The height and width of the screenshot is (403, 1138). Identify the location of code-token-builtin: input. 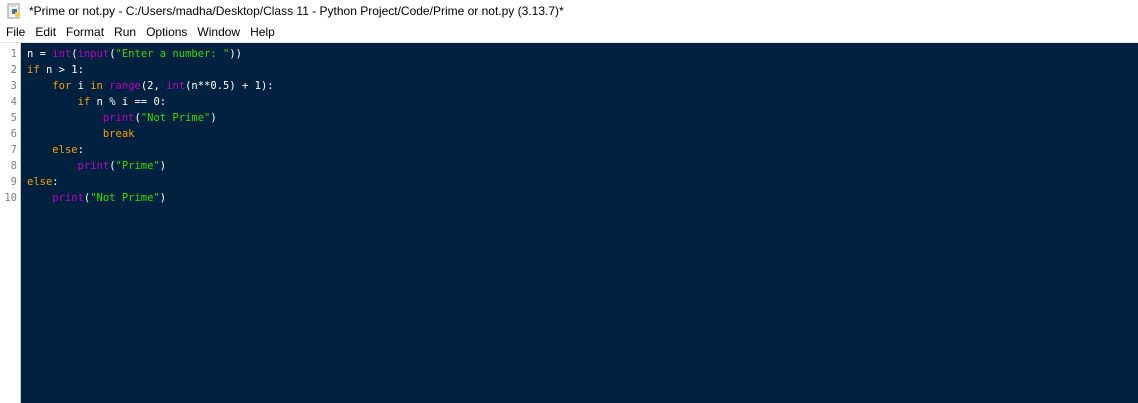
(93, 54).